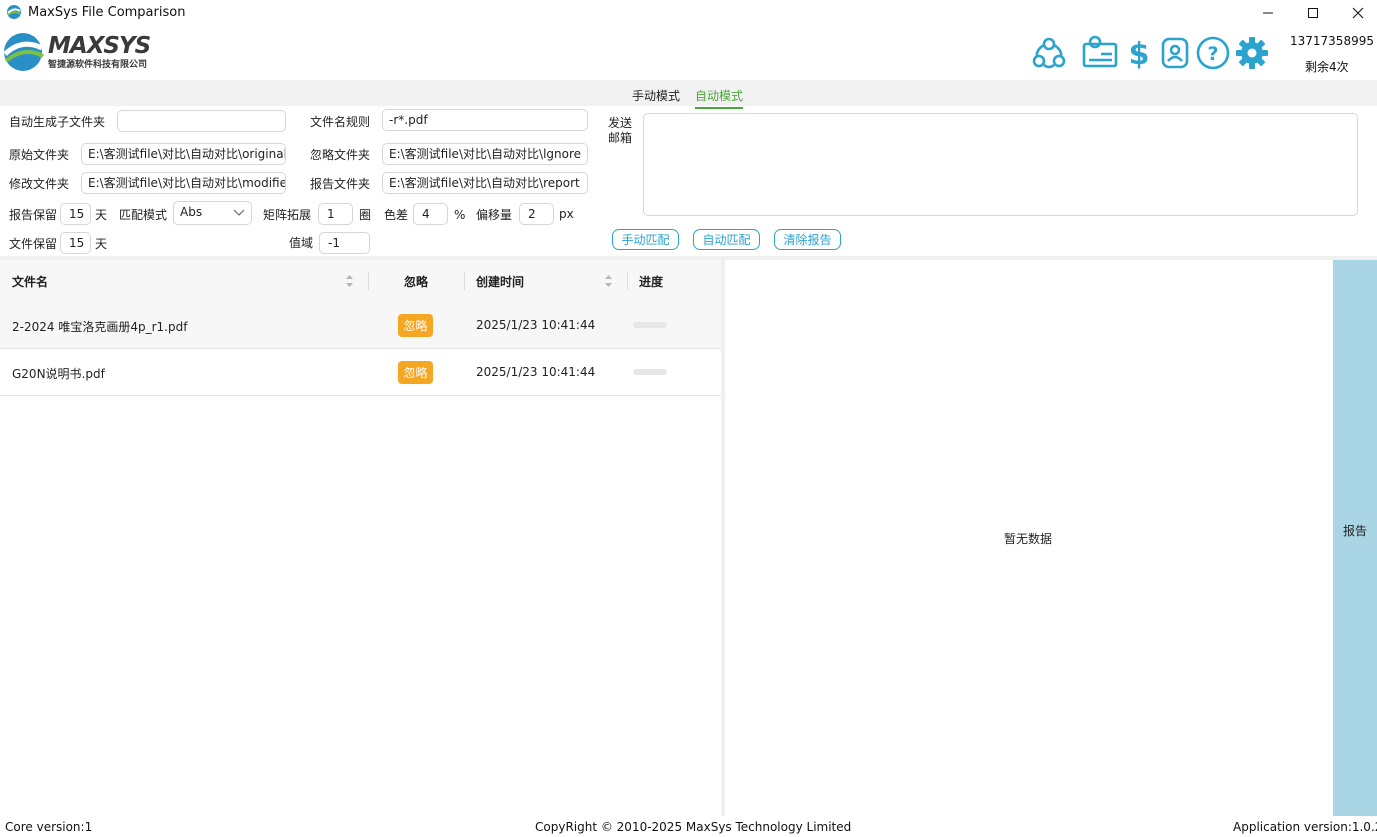 The image size is (1377, 837). I want to click on report-keep-input: 15, so click(75, 214).